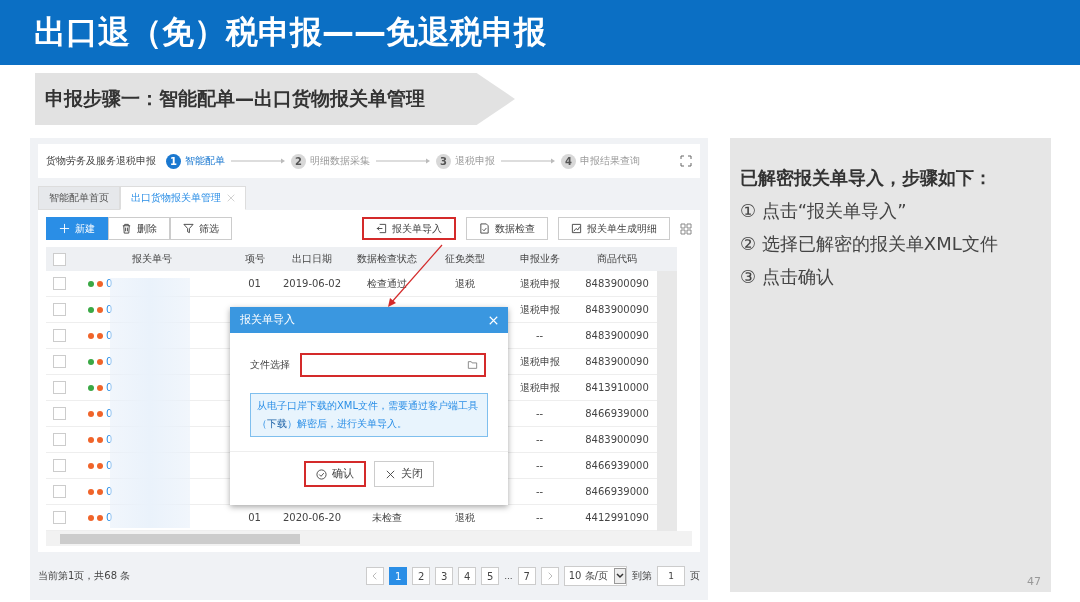 The height and width of the screenshot is (602, 1080). What do you see at coordinates (539, 284) in the screenshot?
I see `table-cell: 退税申报` at bounding box center [539, 284].